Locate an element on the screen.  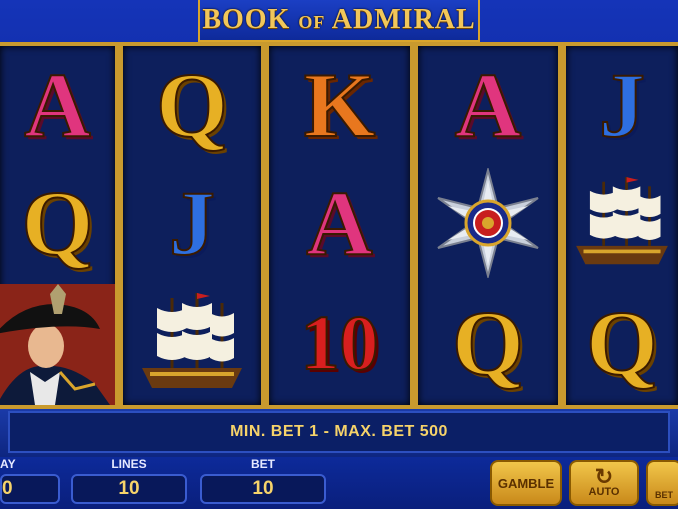
title-word-of: OF is located at coordinates (312, 22).